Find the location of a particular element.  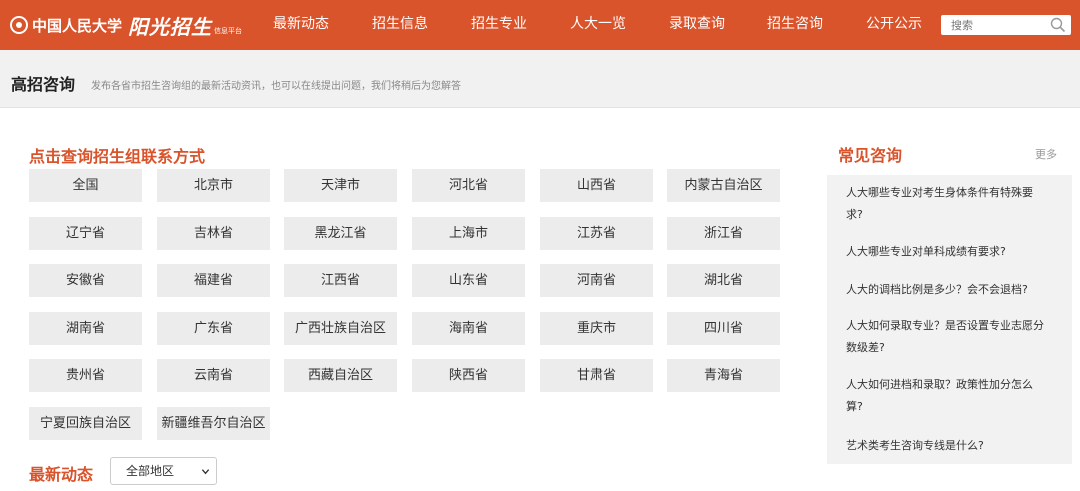

region-button: 广西壮族自治区 is located at coordinates (340, 328).